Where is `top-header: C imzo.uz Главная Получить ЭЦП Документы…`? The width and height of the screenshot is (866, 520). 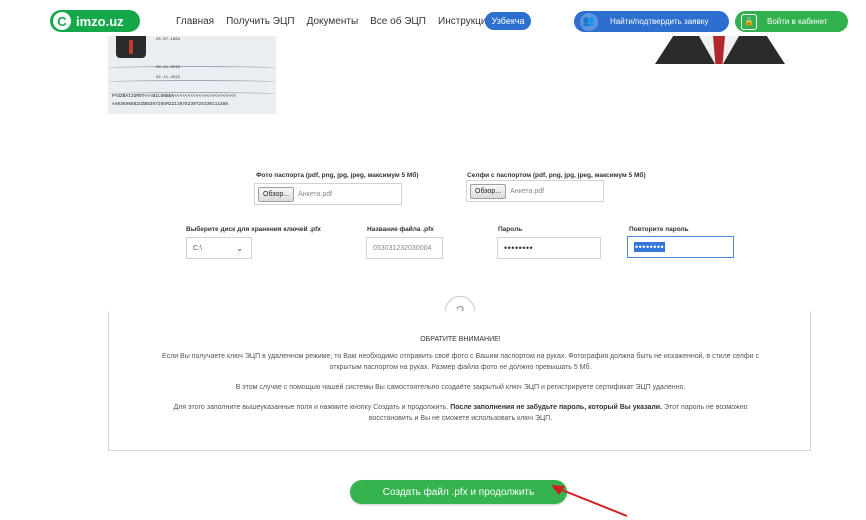
top-header: C imzo.uz Главная Получить ЭЦП Документы… is located at coordinates (433, 20).